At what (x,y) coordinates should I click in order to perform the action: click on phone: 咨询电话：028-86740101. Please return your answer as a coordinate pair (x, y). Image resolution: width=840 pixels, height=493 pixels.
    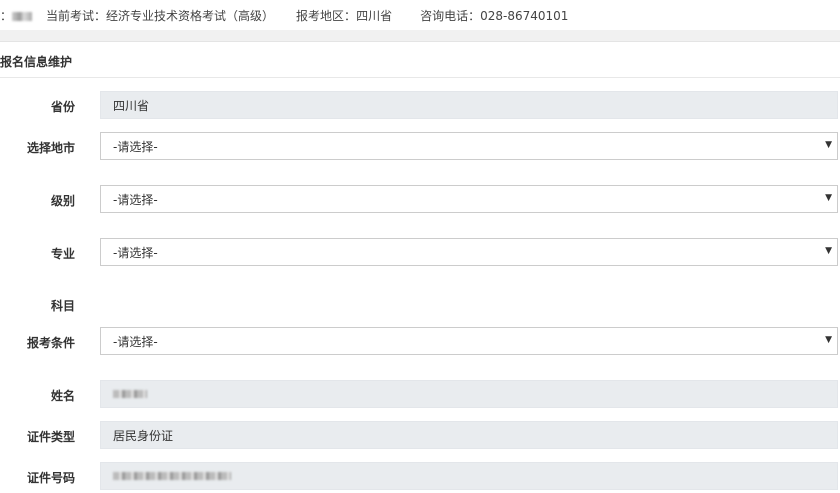
    Looking at the image, I should click on (494, 15).